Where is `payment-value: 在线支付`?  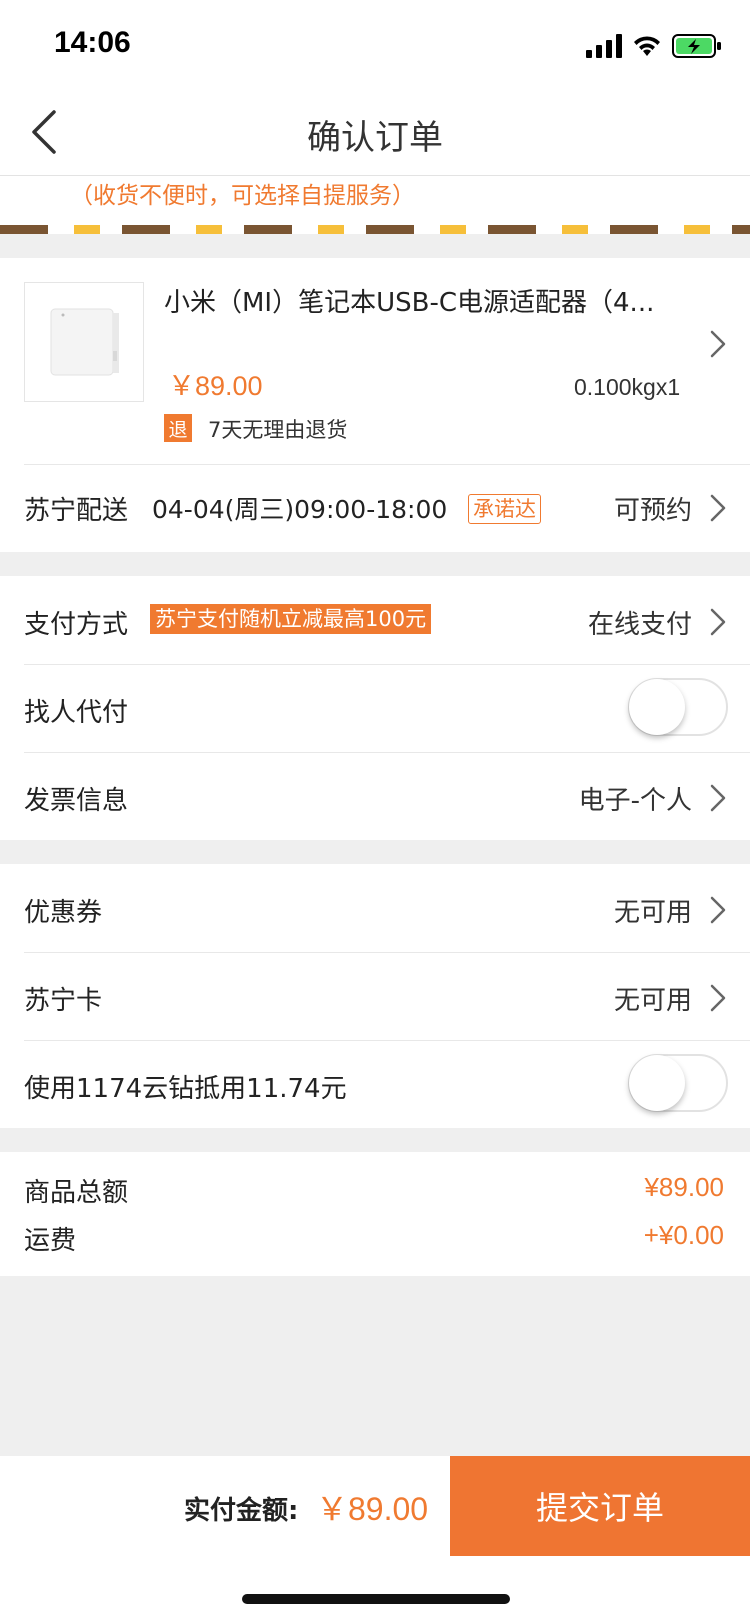
payment-value: 在线支付 is located at coordinates (639, 625).